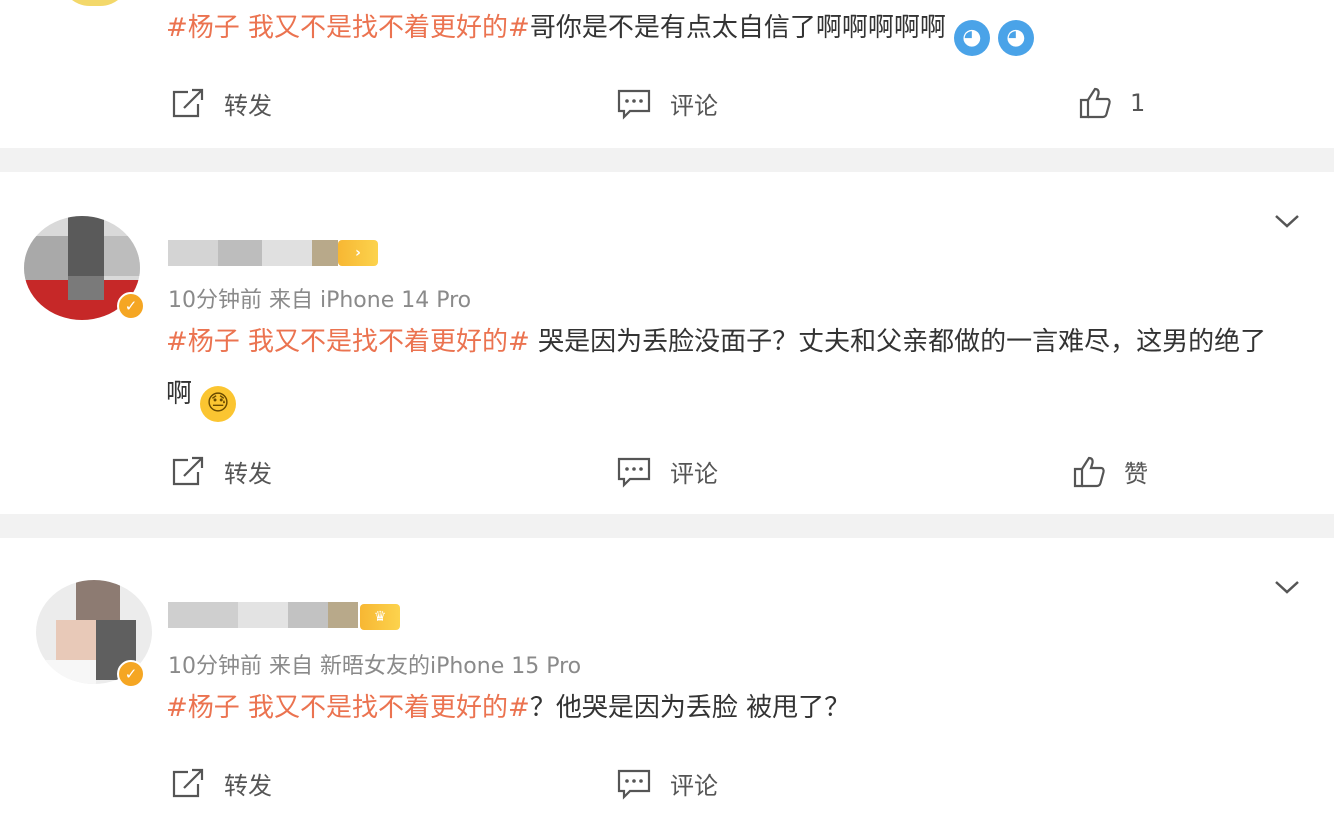  What do you see at coordinates (95, 3) in the screenshot?
I see `avatar` at bounding box center [95, 3].